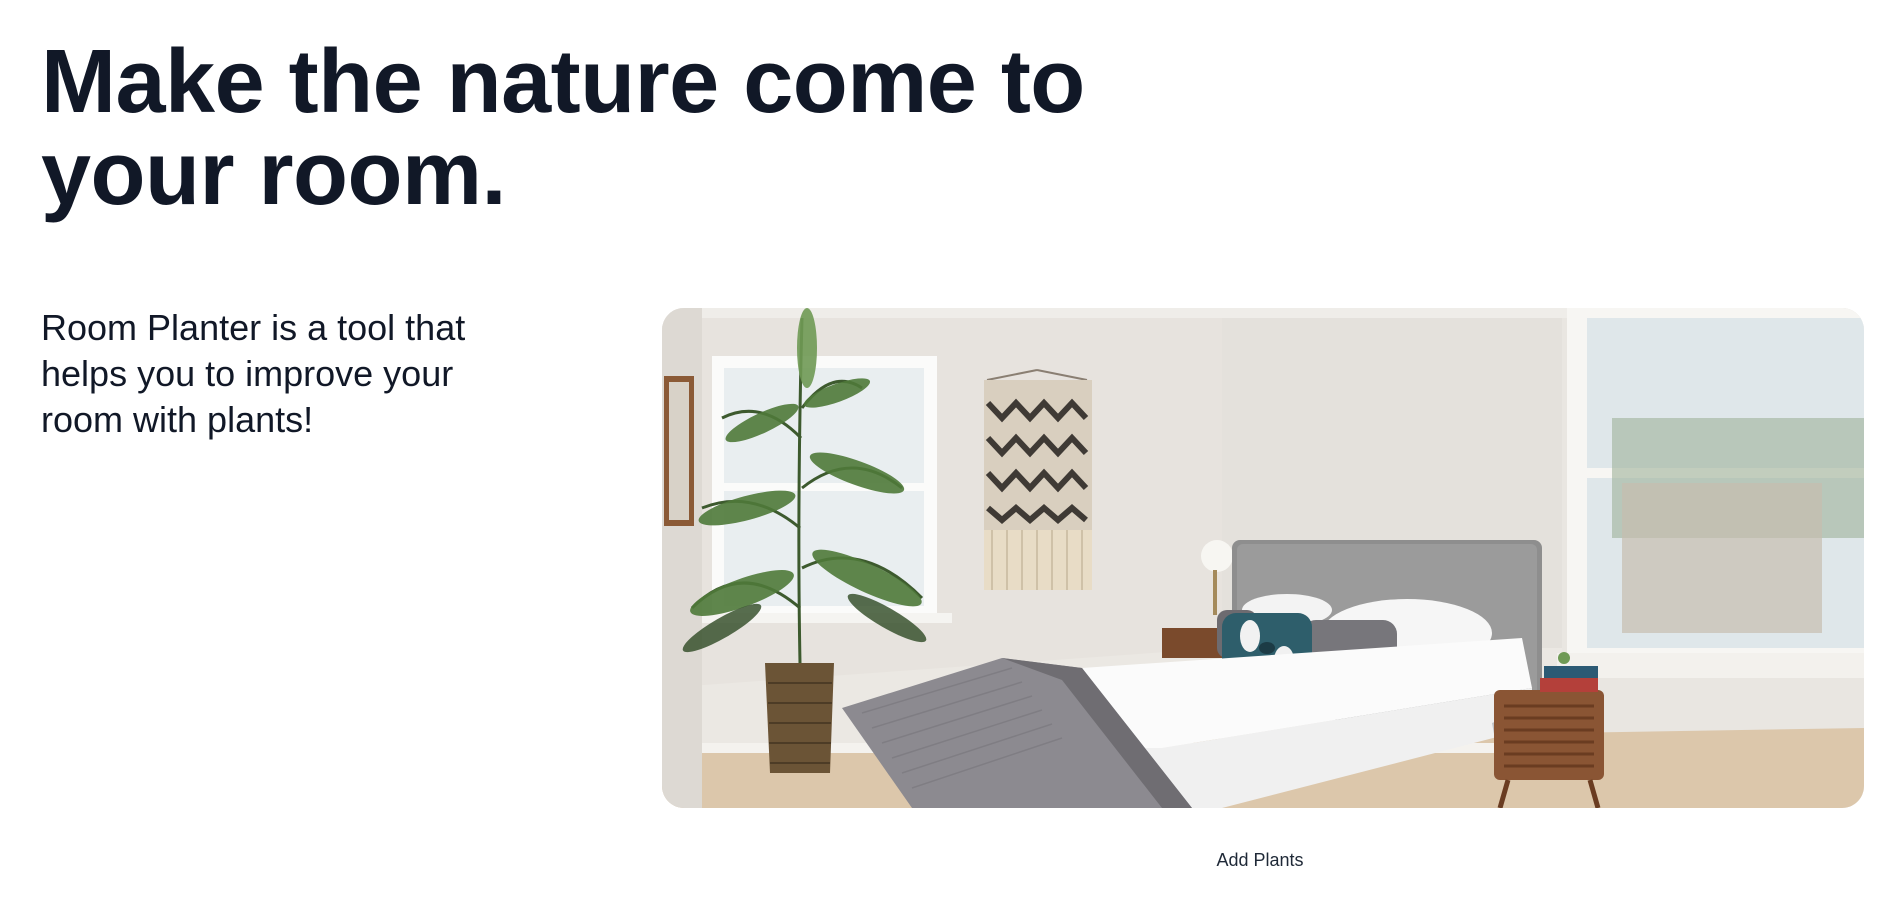 This screenshot has height=903, width=1892. What do you see at coordinates (563, 128) in the screenshot?
I see `page-title: Make the nature come to your room.` at bounding box center [563, 128].